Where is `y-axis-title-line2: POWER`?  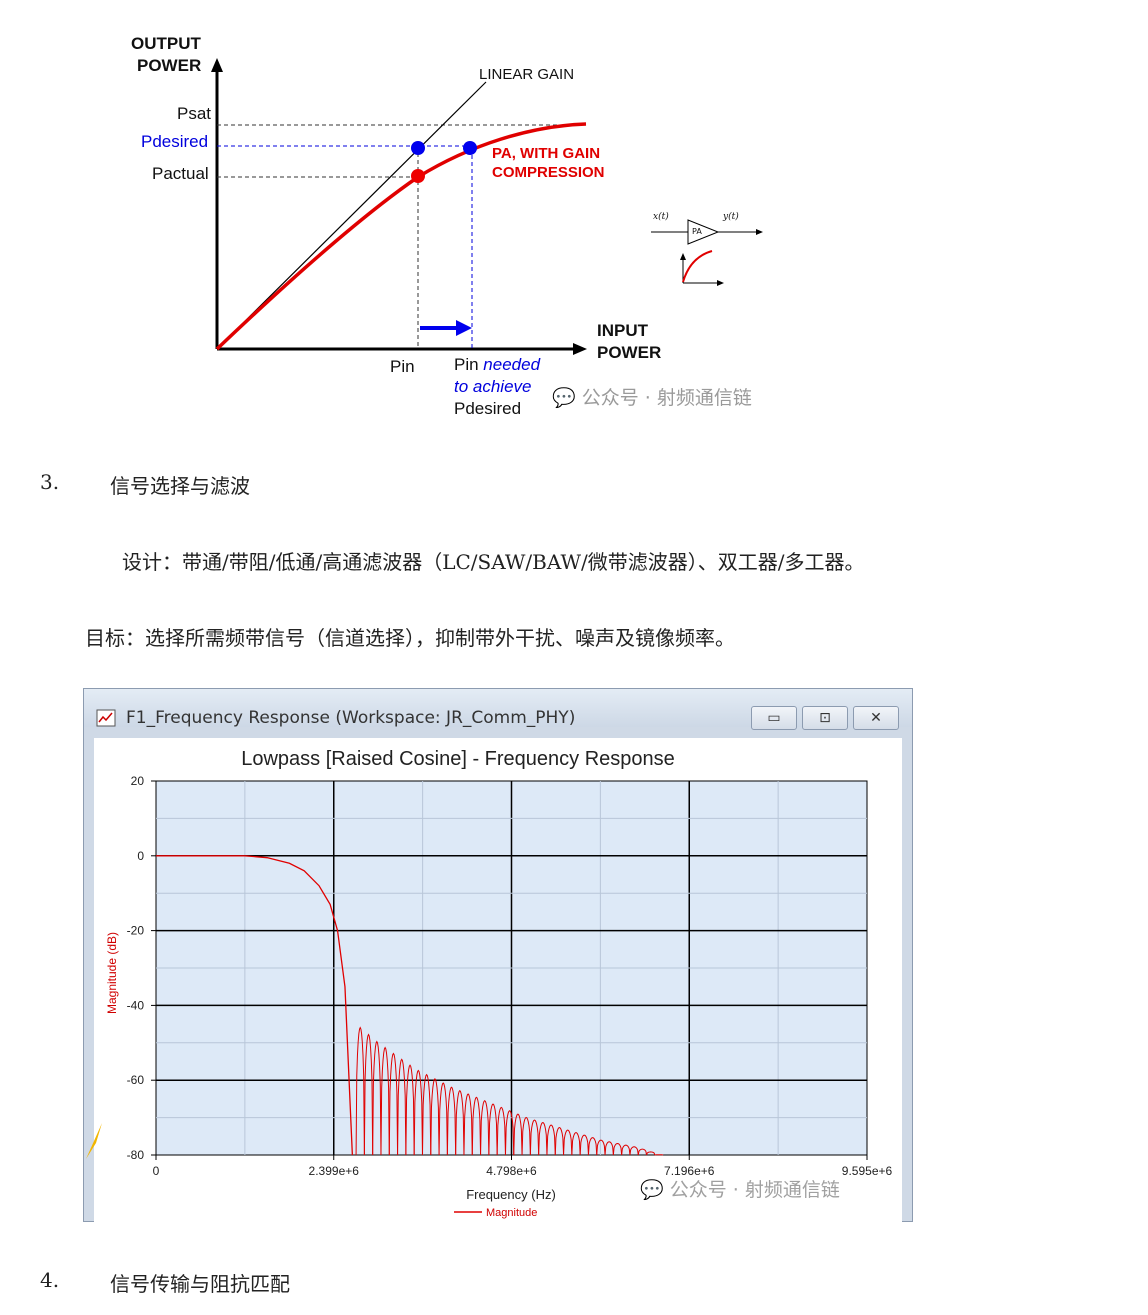 y-axis-title-line2: POWER is located at coordinates (169, 65).